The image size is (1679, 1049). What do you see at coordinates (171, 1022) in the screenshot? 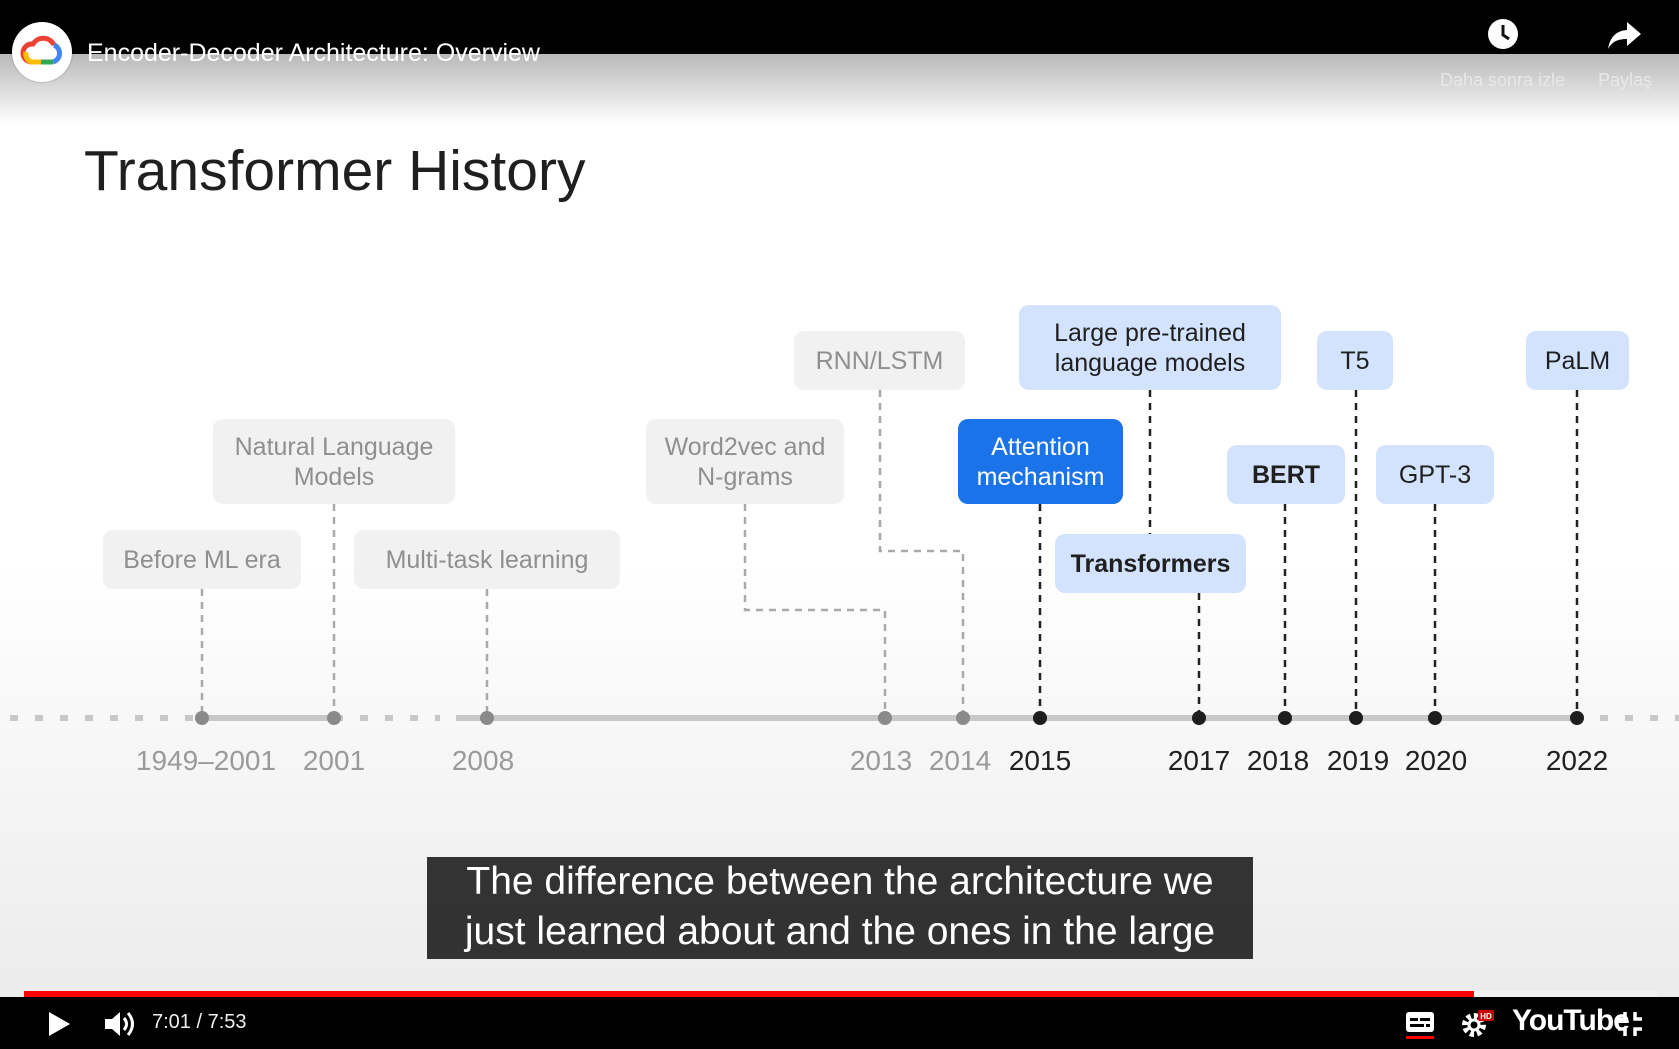
I see `current-time: 7:01` at bounding box center [171, 1022].